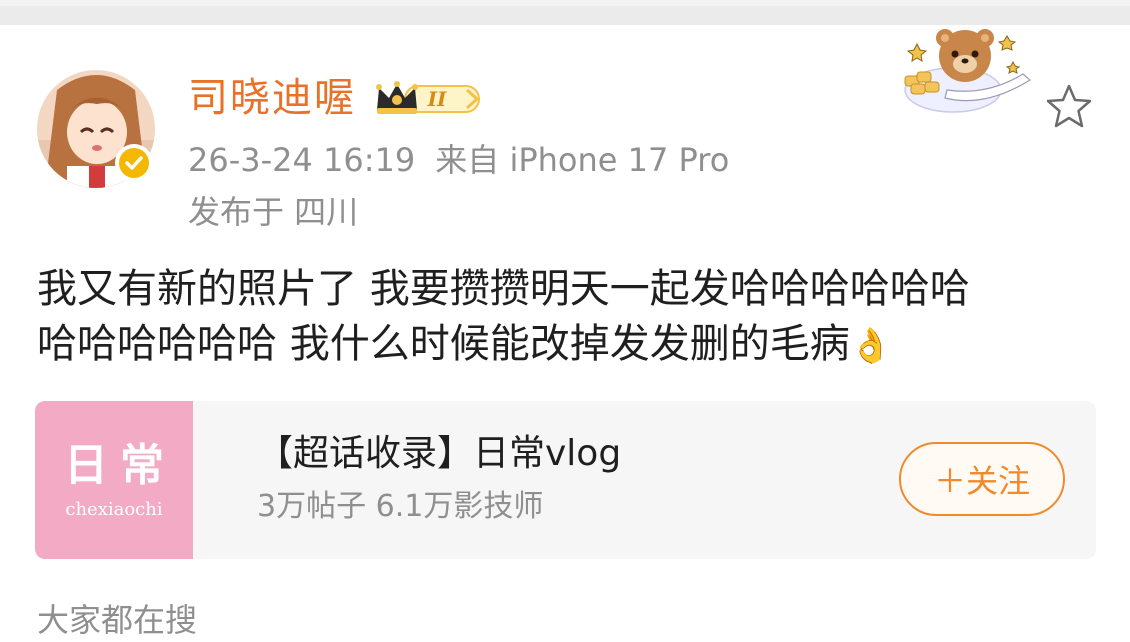  What do you see at coordinates (439, 453) in the screenshot?
I see `topic-name: 【超话收录】日常vlog` at bounding box center [439, 453].